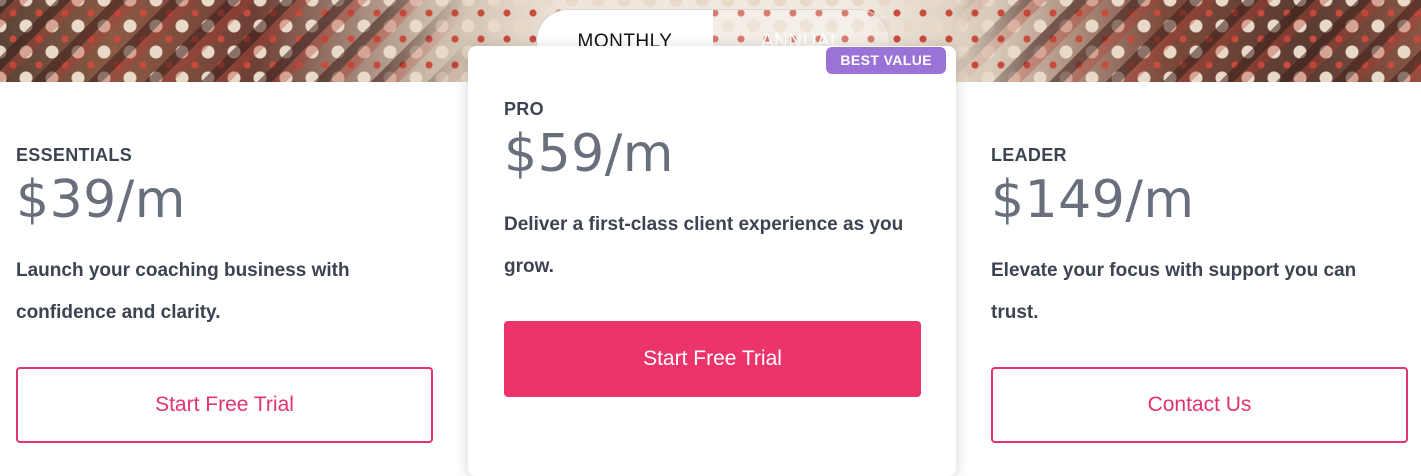 The width and height of the screenshot is (1421, 476). I want to click on plan-price: $39/m, so click(101, 200).